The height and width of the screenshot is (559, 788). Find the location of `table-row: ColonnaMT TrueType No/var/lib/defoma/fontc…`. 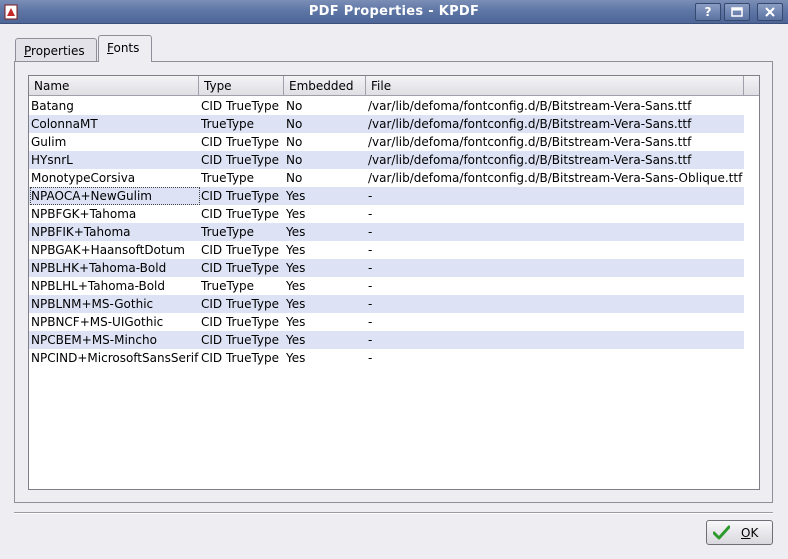

table-row: ColonnaMT TrueType No/var/lib/defoma/fontc… is located at coordinates (386, 124).